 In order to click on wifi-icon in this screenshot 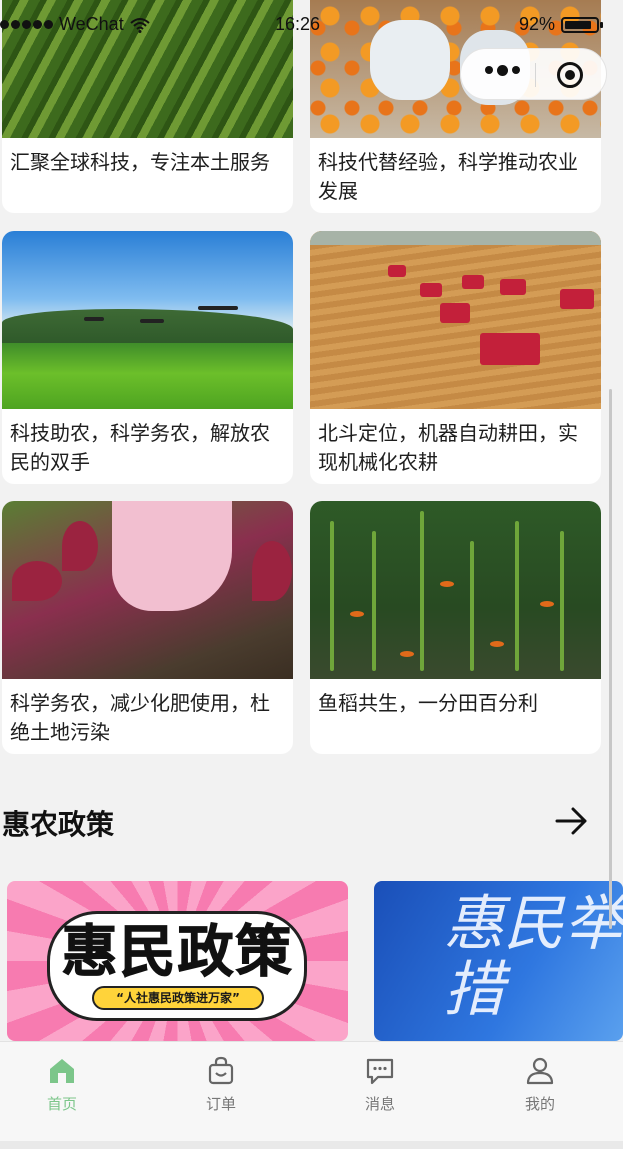, I will do `click(140, 25)`.